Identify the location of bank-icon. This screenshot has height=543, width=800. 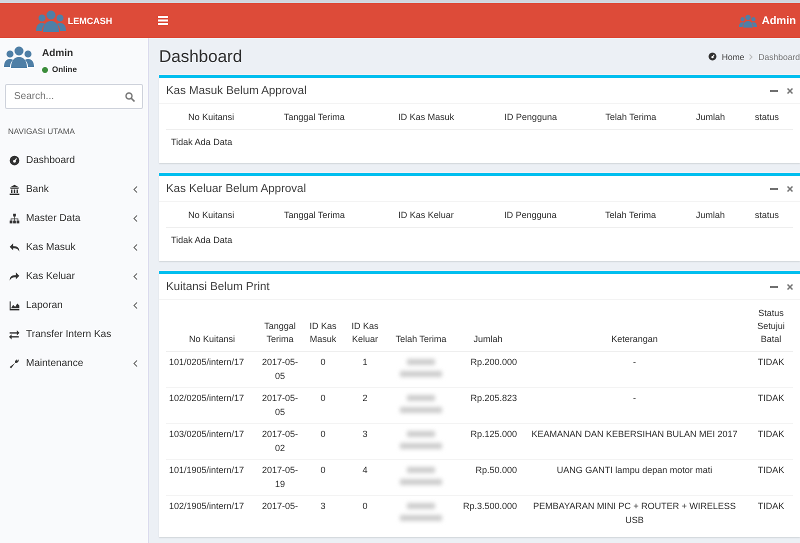
(14, 189).